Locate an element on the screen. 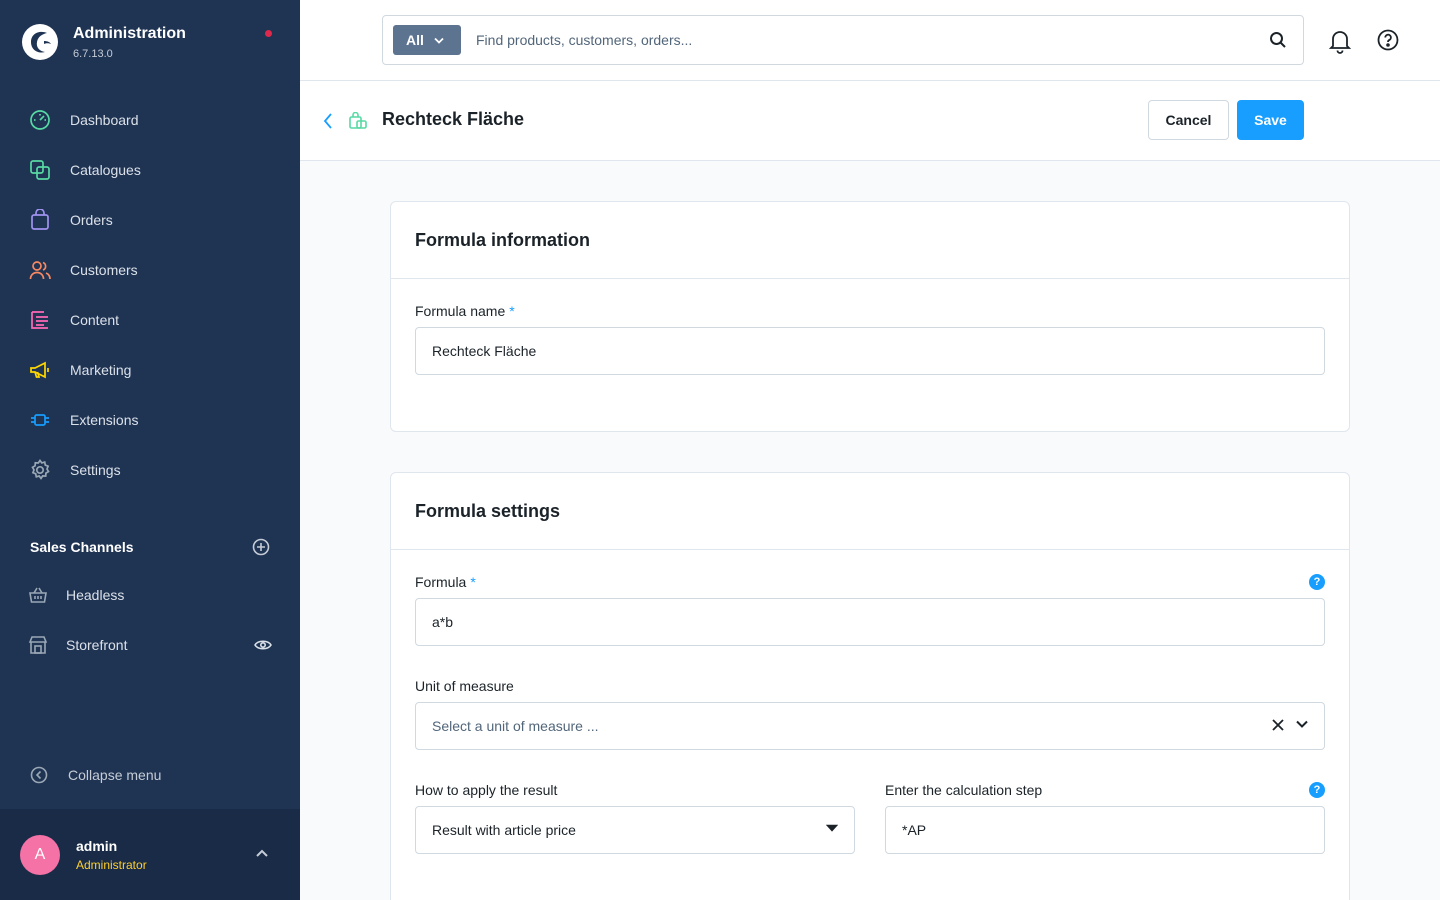 This screenshot has width=1440, height=900. formula-value: a*b is located at coordinates (443, 622).